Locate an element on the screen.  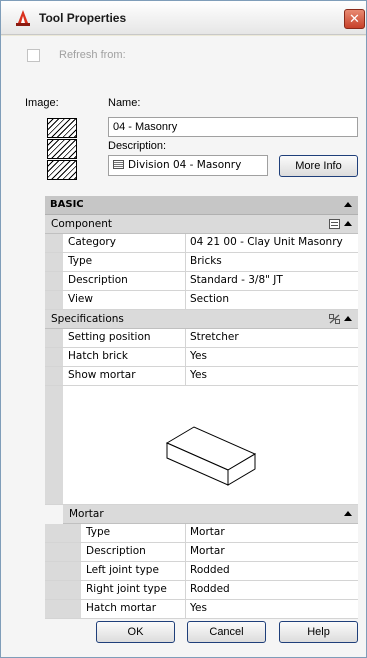
preview-pane is located at coordinates (210, 445).